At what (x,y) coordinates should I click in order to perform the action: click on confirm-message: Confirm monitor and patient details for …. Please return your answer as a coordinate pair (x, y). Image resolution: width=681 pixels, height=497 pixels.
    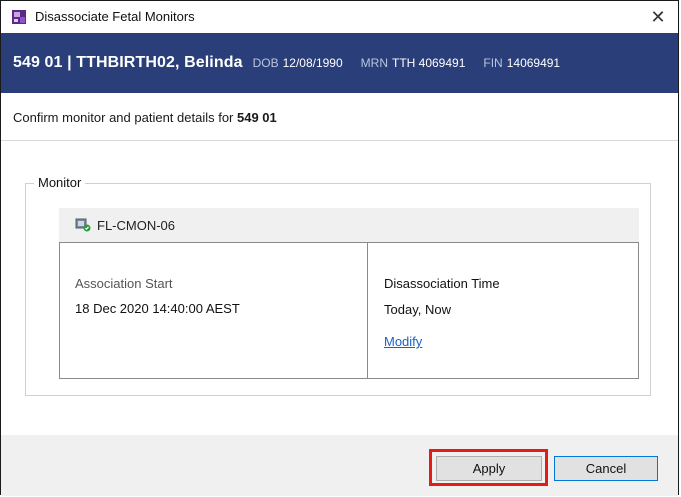
    Looking at the image, I should click on (339, 117).